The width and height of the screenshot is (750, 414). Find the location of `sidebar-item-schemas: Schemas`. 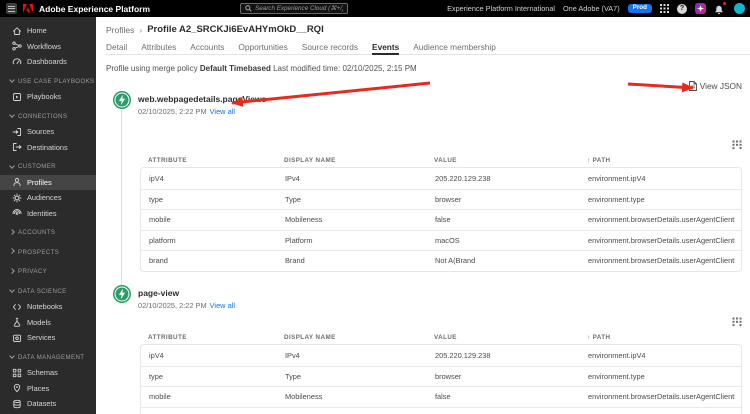

sidebar-item-schemas: Schemas is located at coordinates (48, 373).